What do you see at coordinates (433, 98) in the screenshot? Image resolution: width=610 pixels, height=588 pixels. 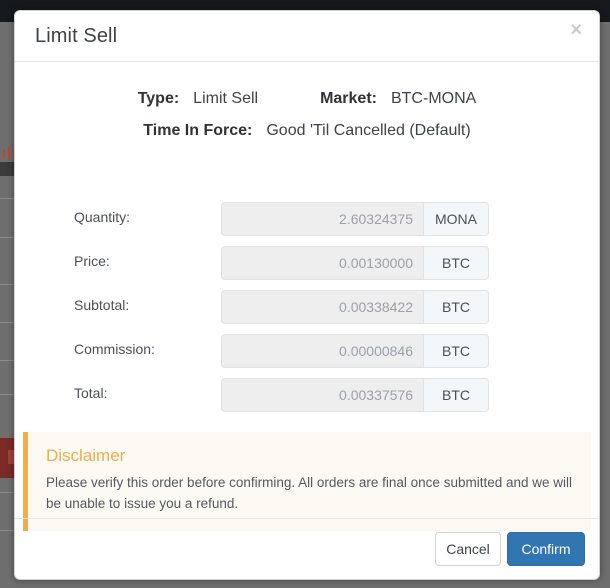 I see `market-value: BTC-MONA` at bounding box center [433, 98].